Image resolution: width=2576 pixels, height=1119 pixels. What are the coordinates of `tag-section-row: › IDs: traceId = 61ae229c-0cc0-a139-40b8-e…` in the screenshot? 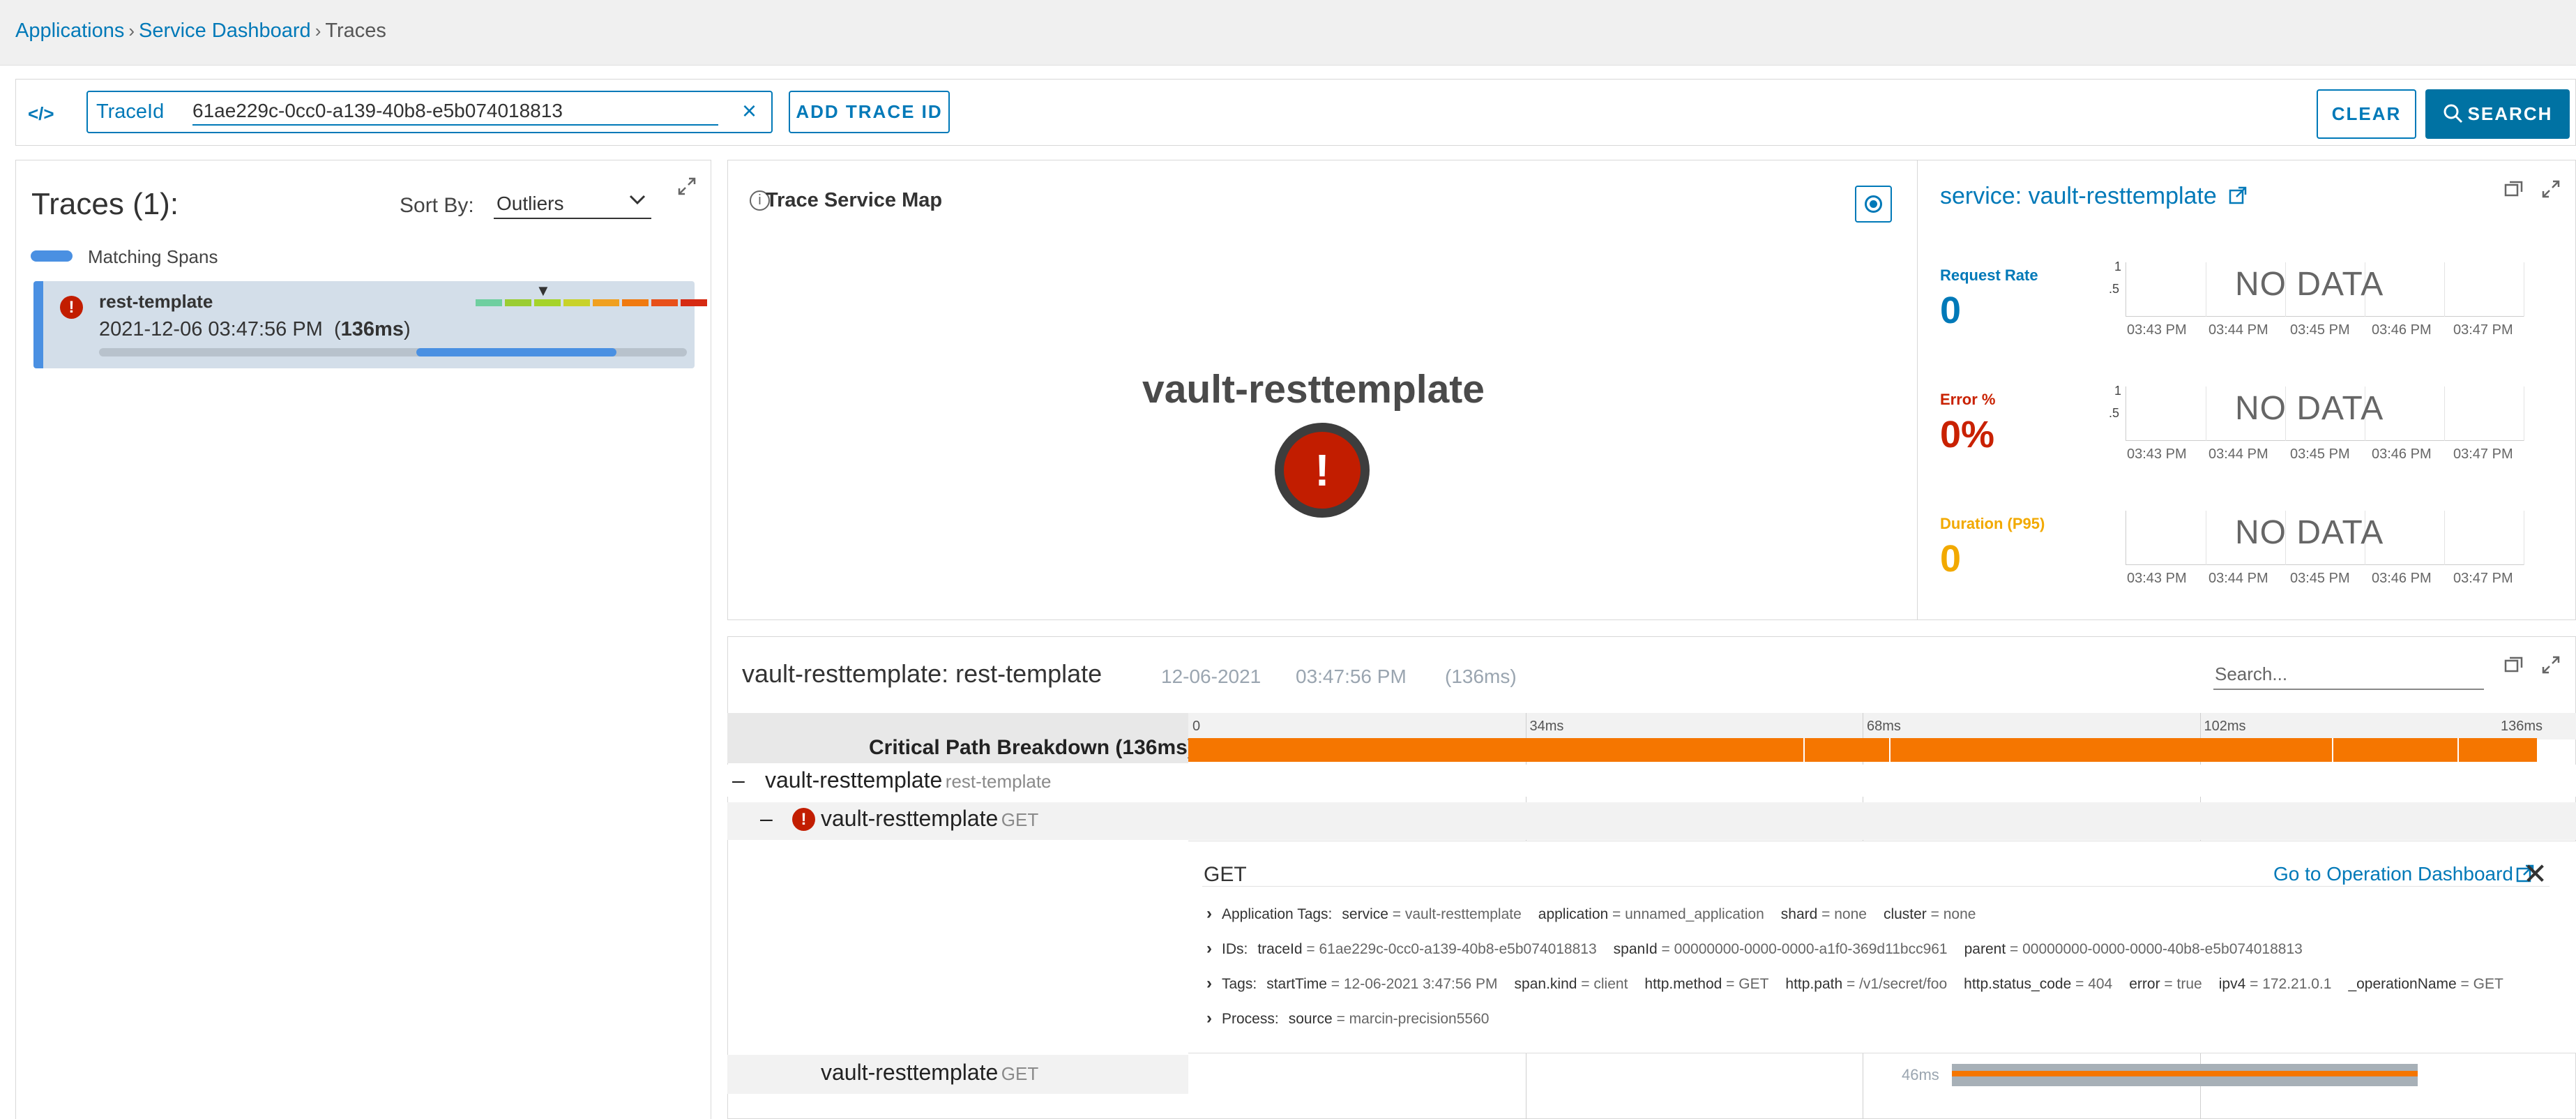 It's located at (1762, 949).